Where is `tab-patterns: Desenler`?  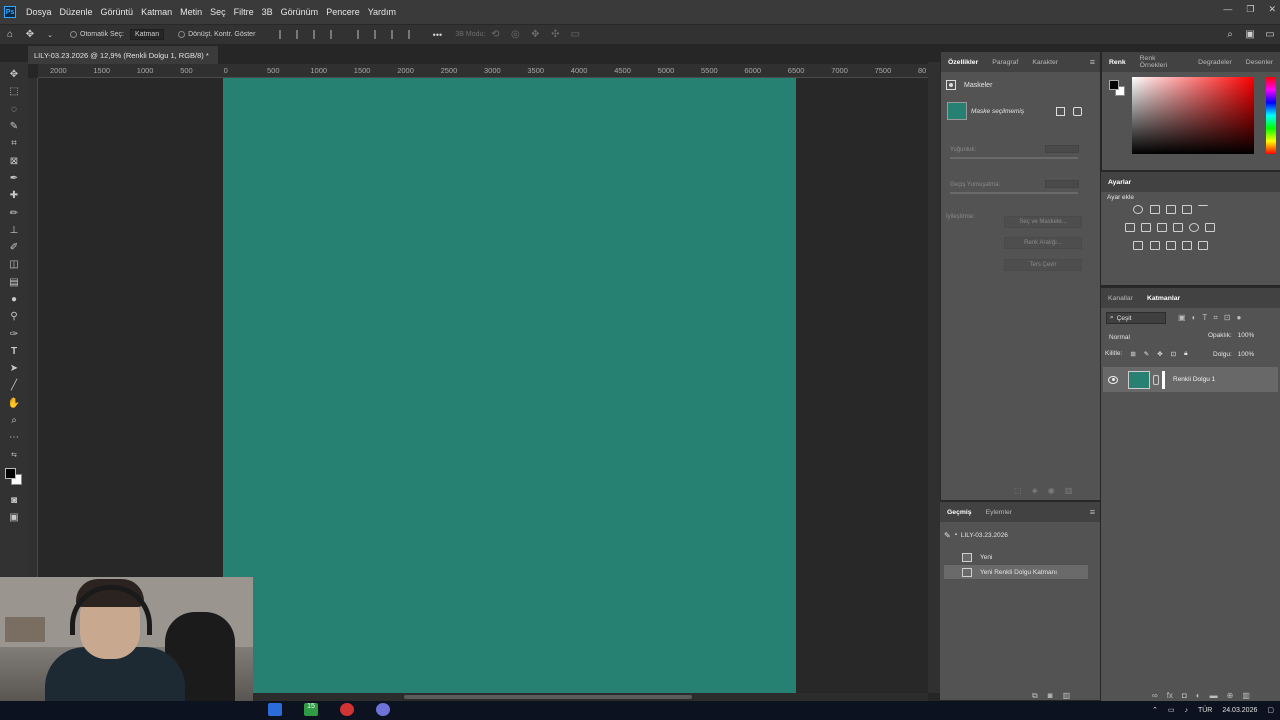
tab-patterns: Desenler is located at coordinates (1259, 62).